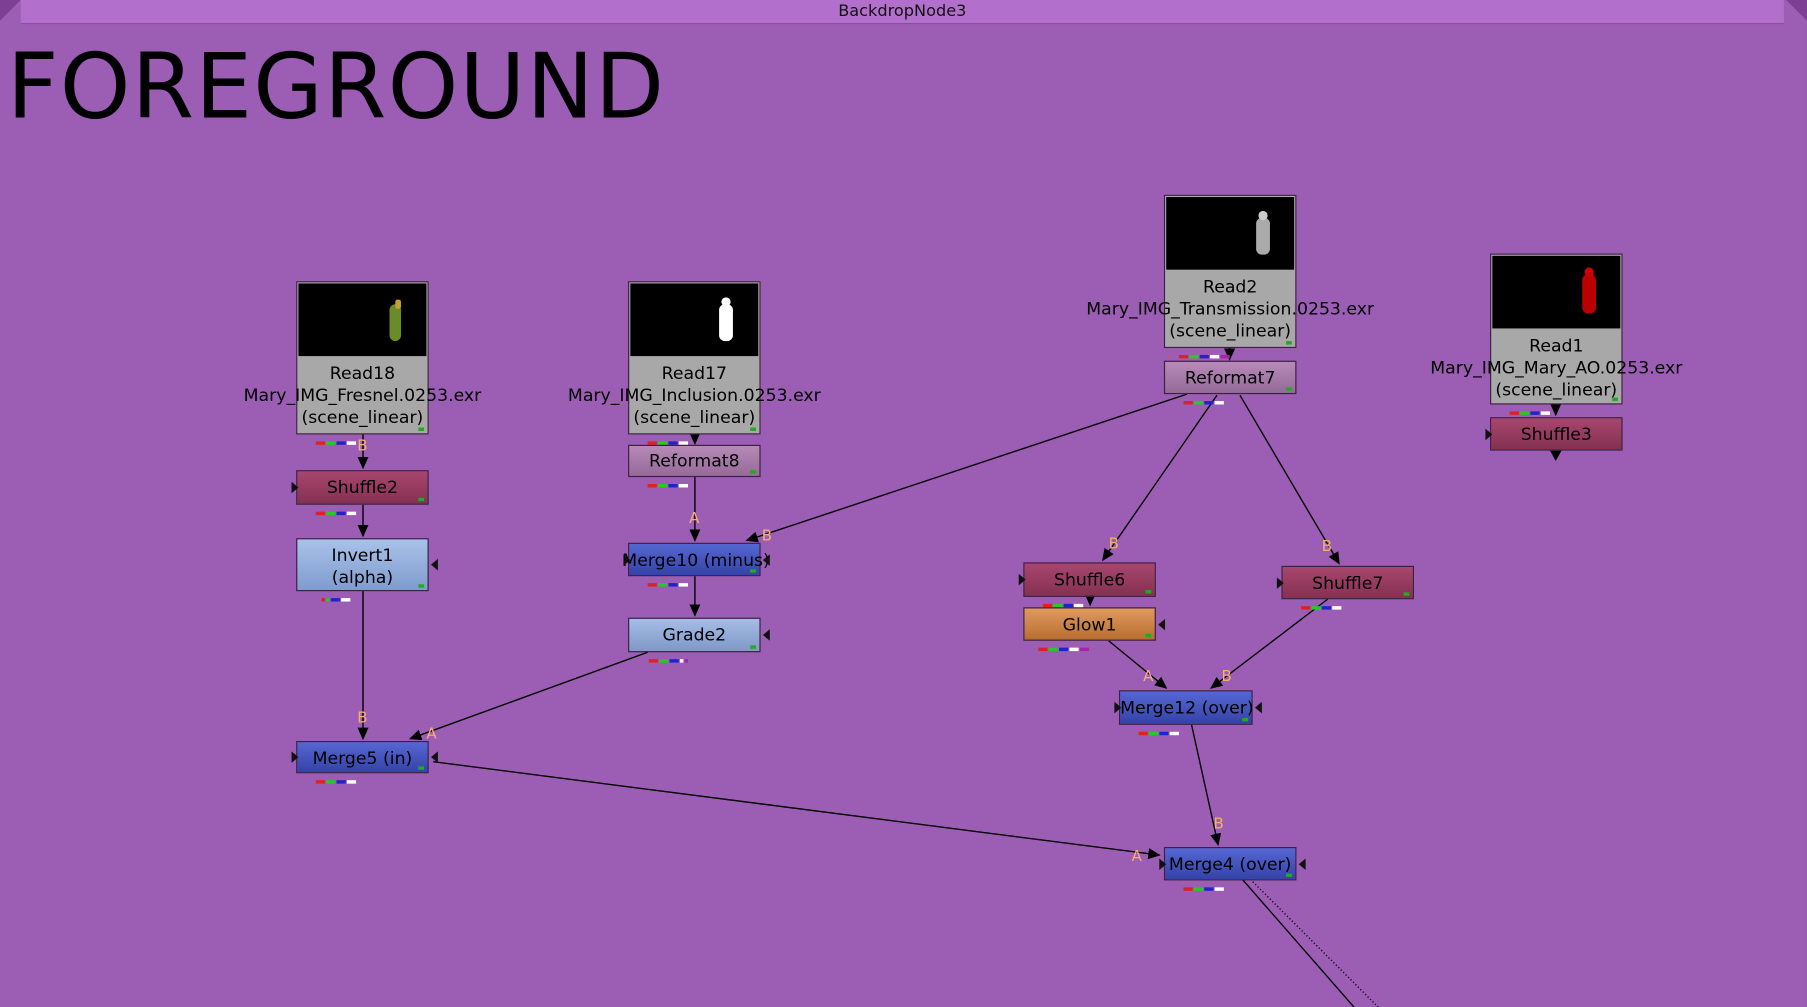 The image size is (1807, 1007). What do you see at coordinates (362, 417) in the screenshot?
I see `read18-colorspace: (scene_linear)` at bounding box center [362, 417].